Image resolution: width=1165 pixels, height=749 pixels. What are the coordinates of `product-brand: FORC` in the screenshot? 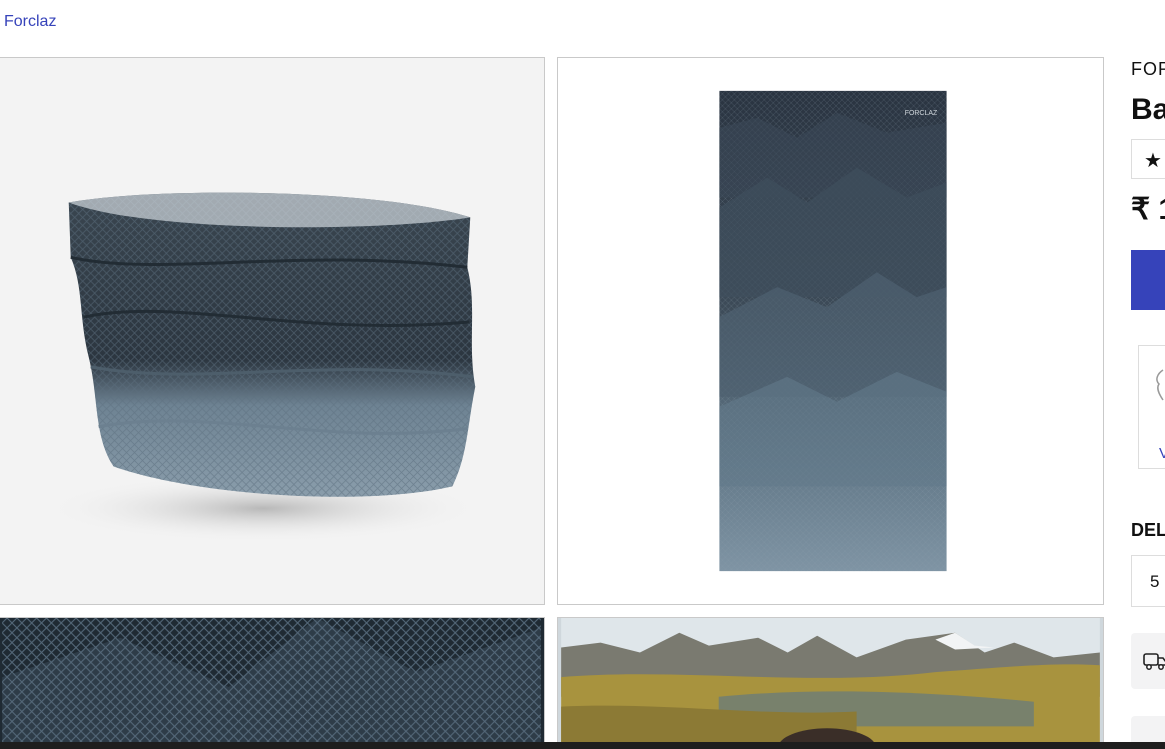 It's located at (1148, 69).